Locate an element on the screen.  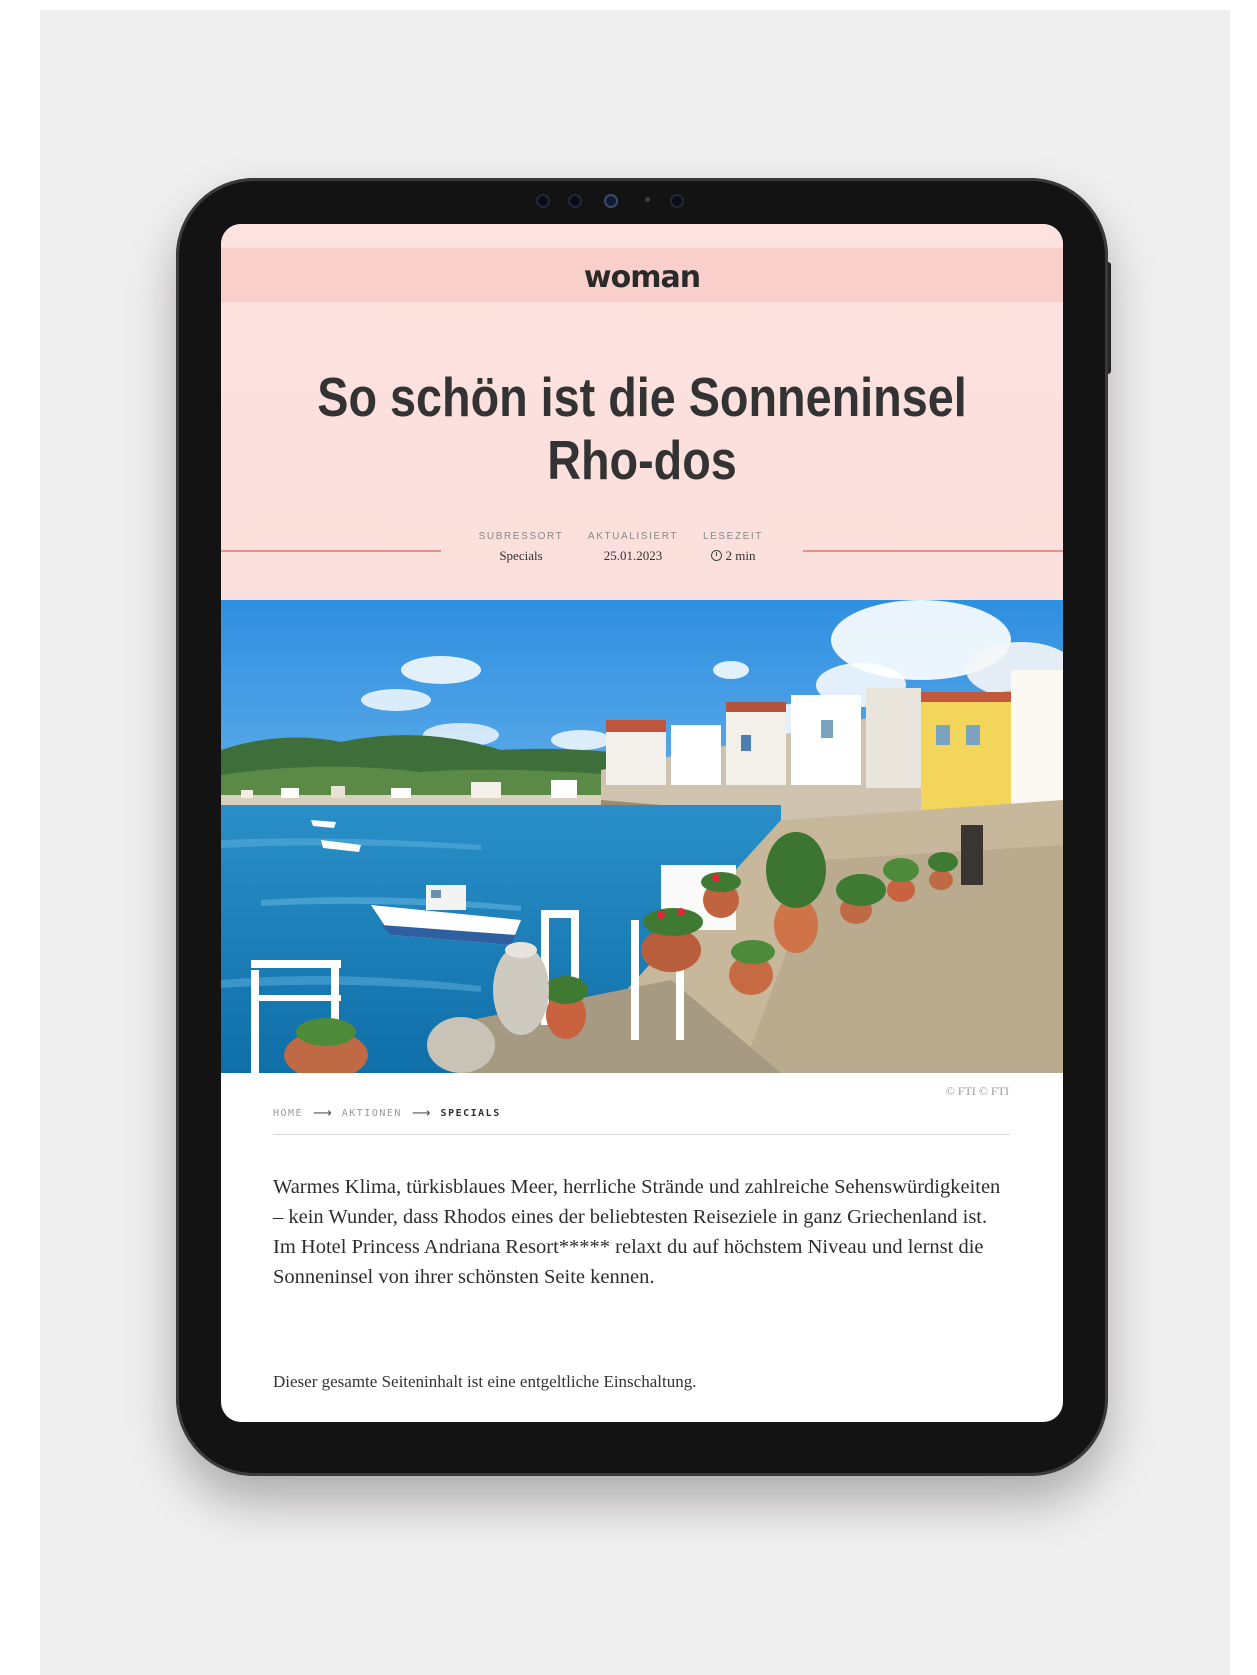
image-credit: © FTI © FTI is located at coordinates (977, 1091).